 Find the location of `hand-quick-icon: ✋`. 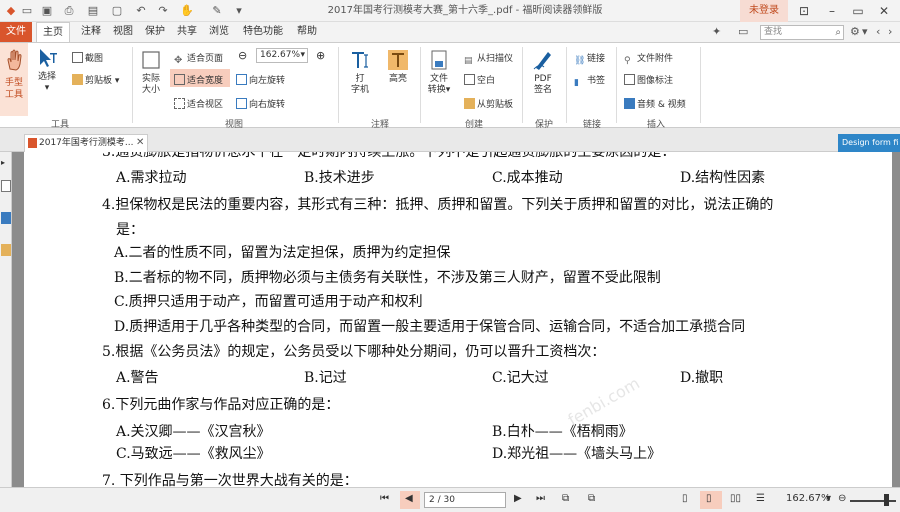

hand-quick-icon: ✋ is located at coordinates (187, 11).